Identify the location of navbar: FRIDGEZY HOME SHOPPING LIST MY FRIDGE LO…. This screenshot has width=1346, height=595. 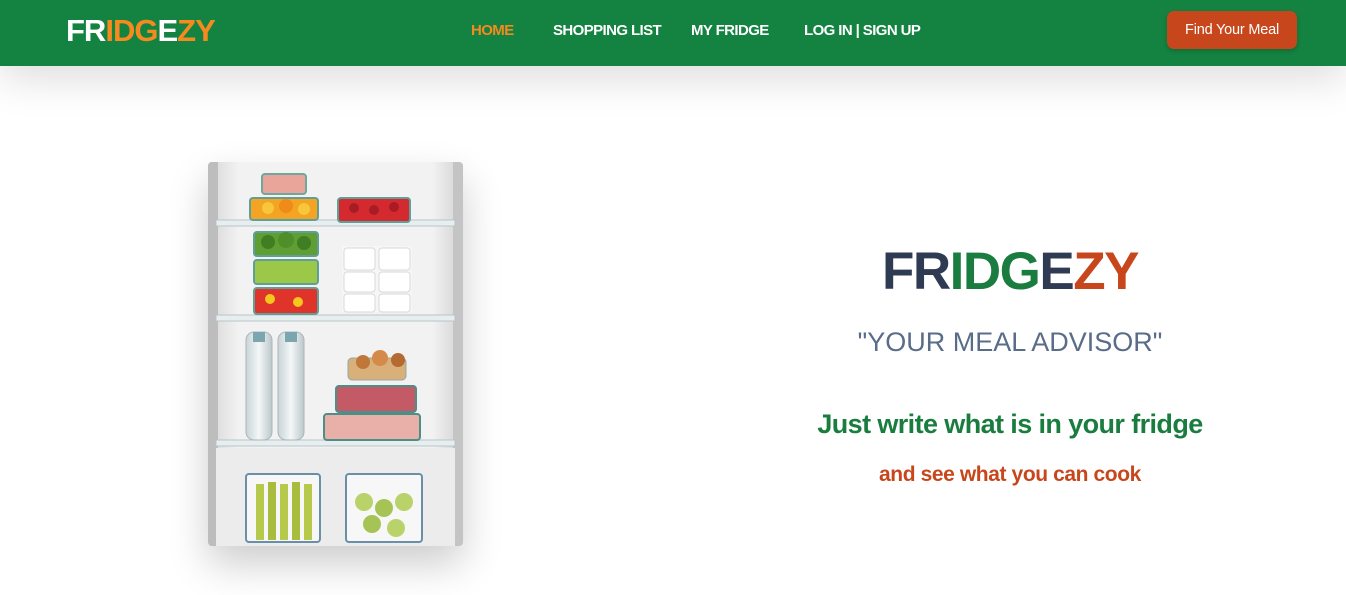
(673, 33).